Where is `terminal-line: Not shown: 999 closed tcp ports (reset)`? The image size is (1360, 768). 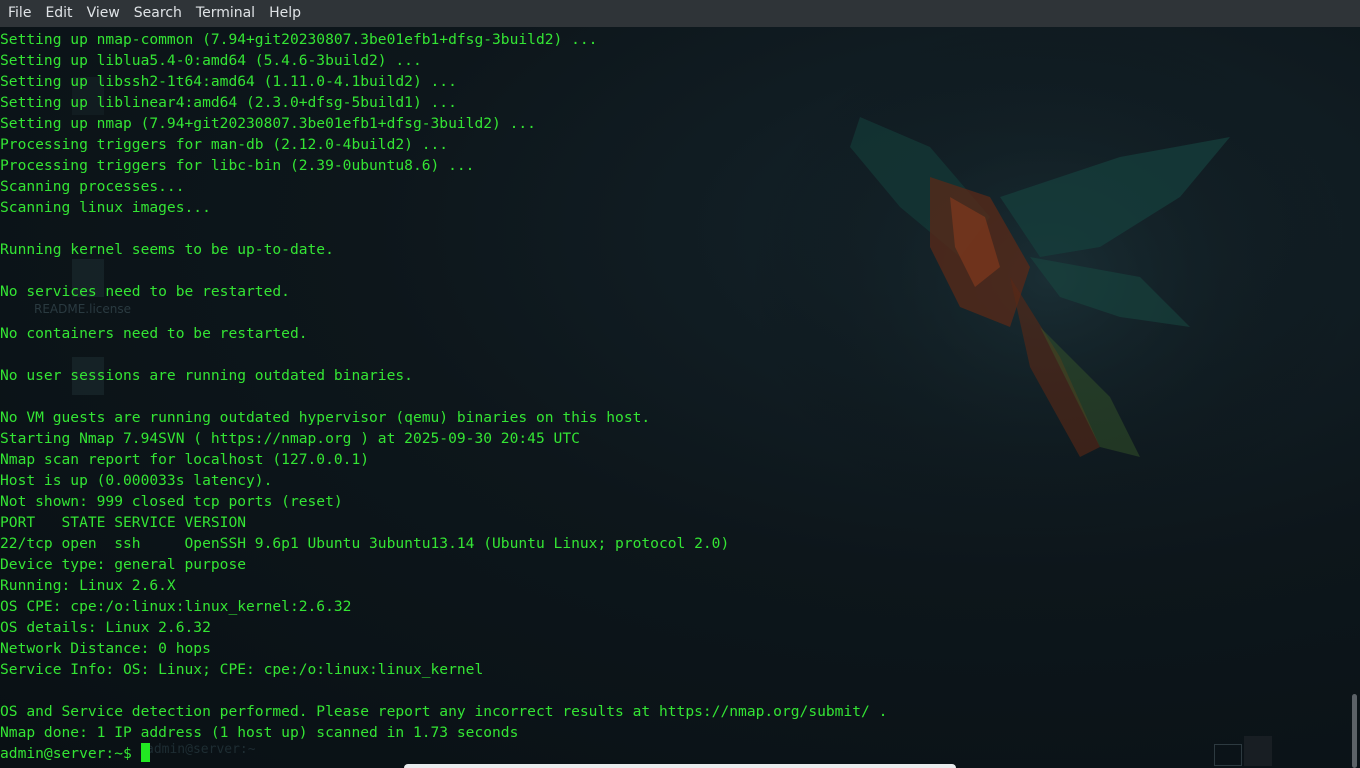
terminal-line: Not shown: 999 closed tcp ports (reset) is located at coordinates (171, 501).